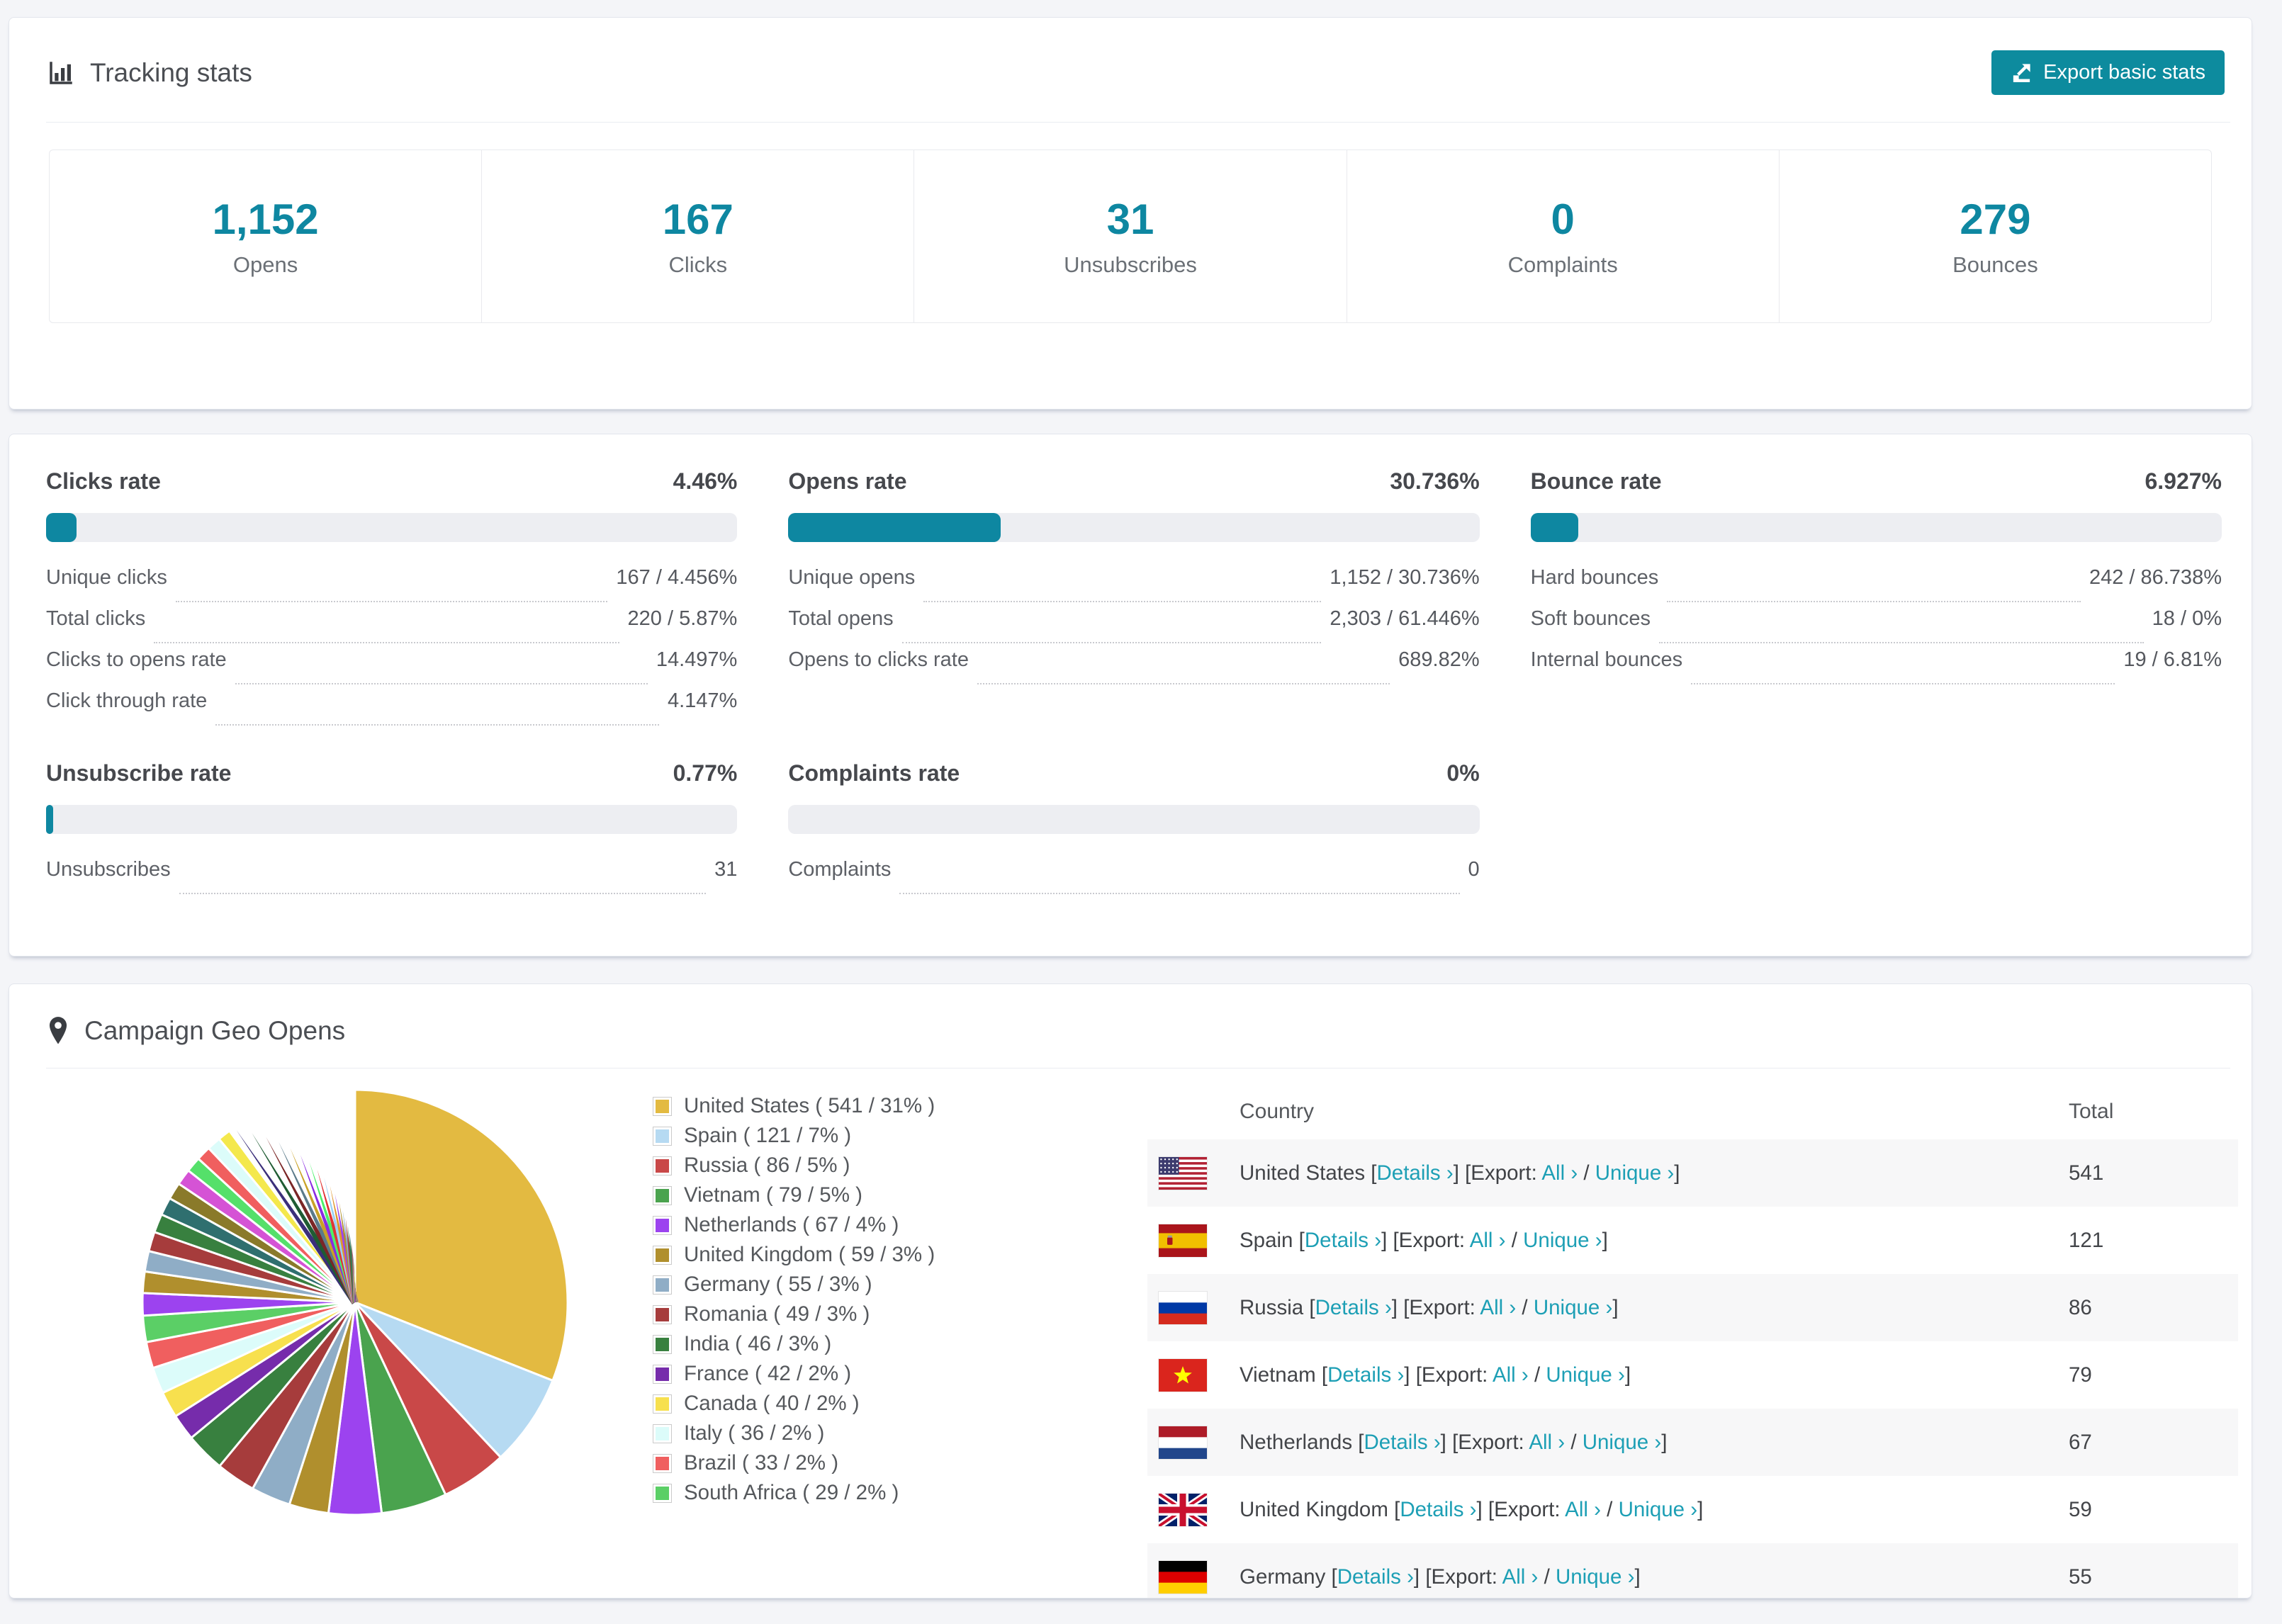 The height and width of the screenshot is (1624, 2282). I want to click on stat-value: 31, so click(1130, 220).